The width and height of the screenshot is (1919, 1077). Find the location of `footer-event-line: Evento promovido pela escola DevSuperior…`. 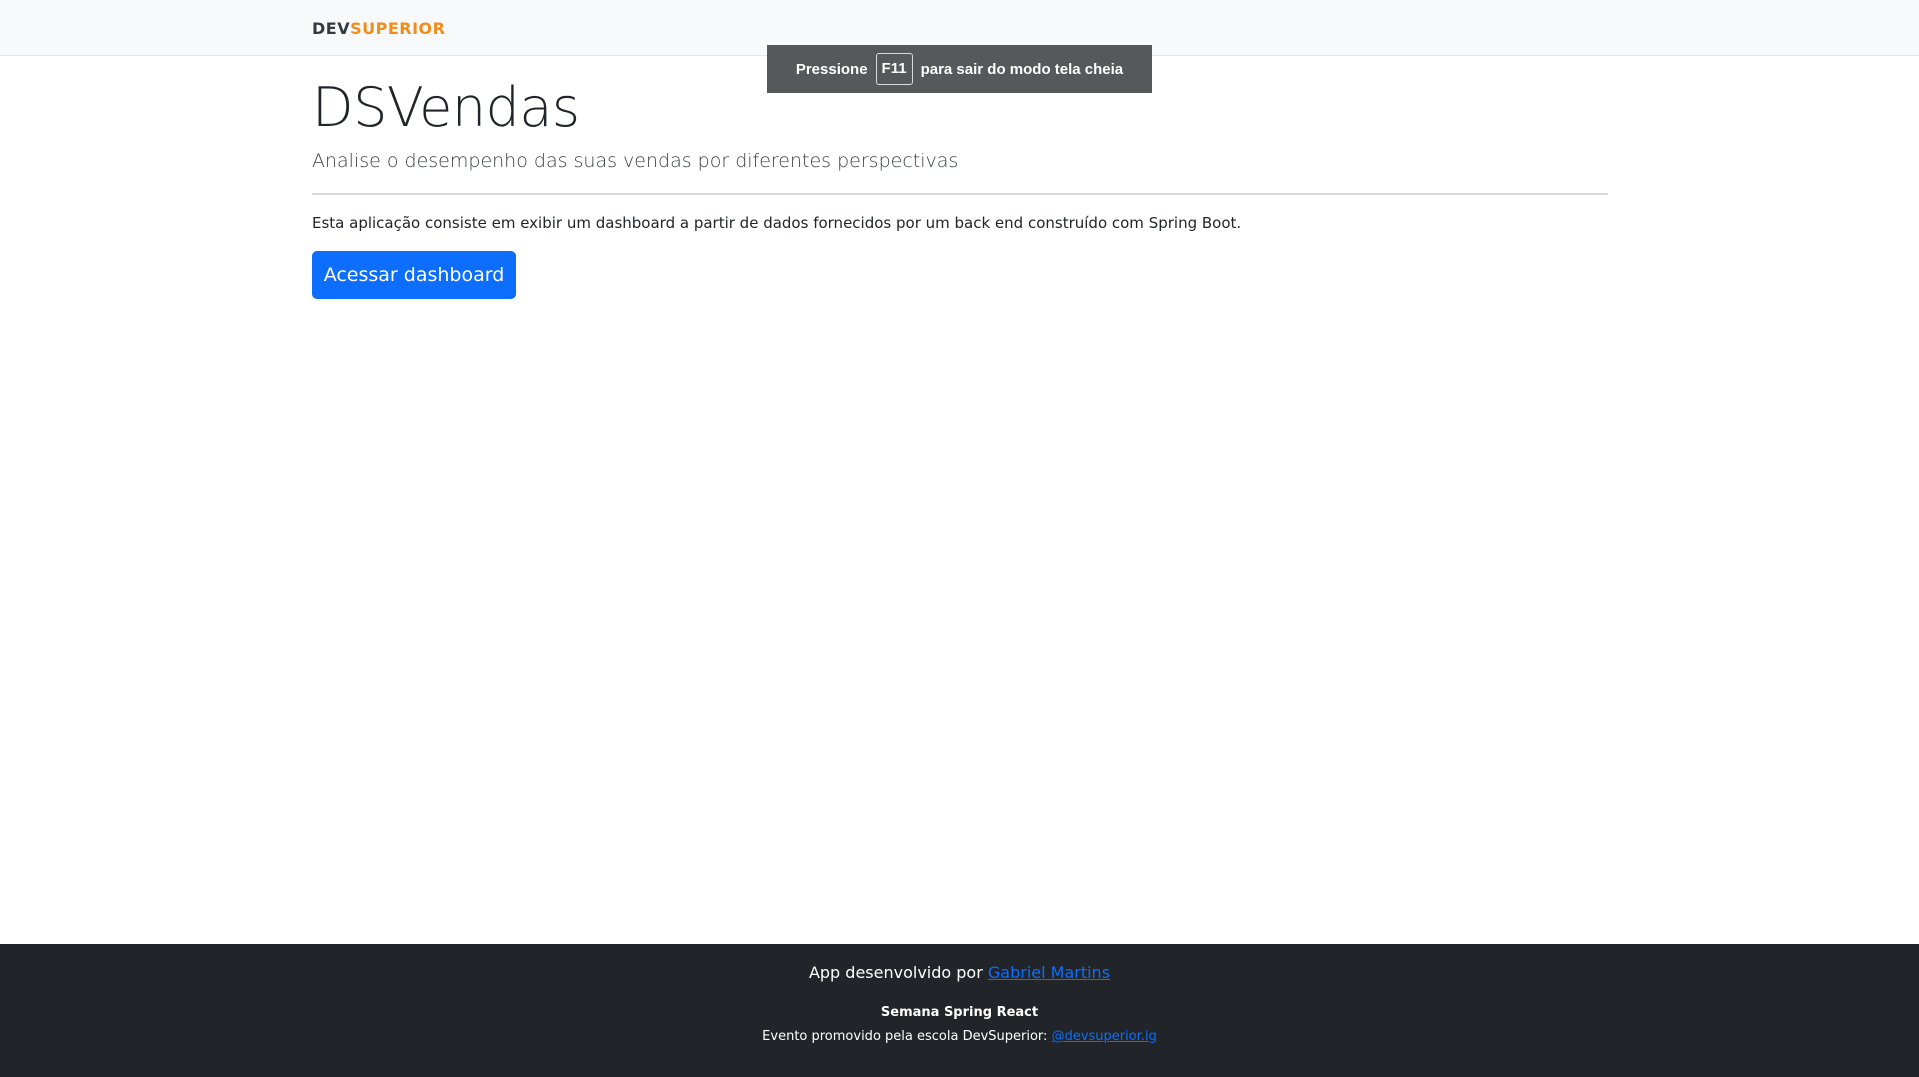

footer-event-line: Evento promovido pela escola DevSuperior… is located at coordinates (959, 1037).